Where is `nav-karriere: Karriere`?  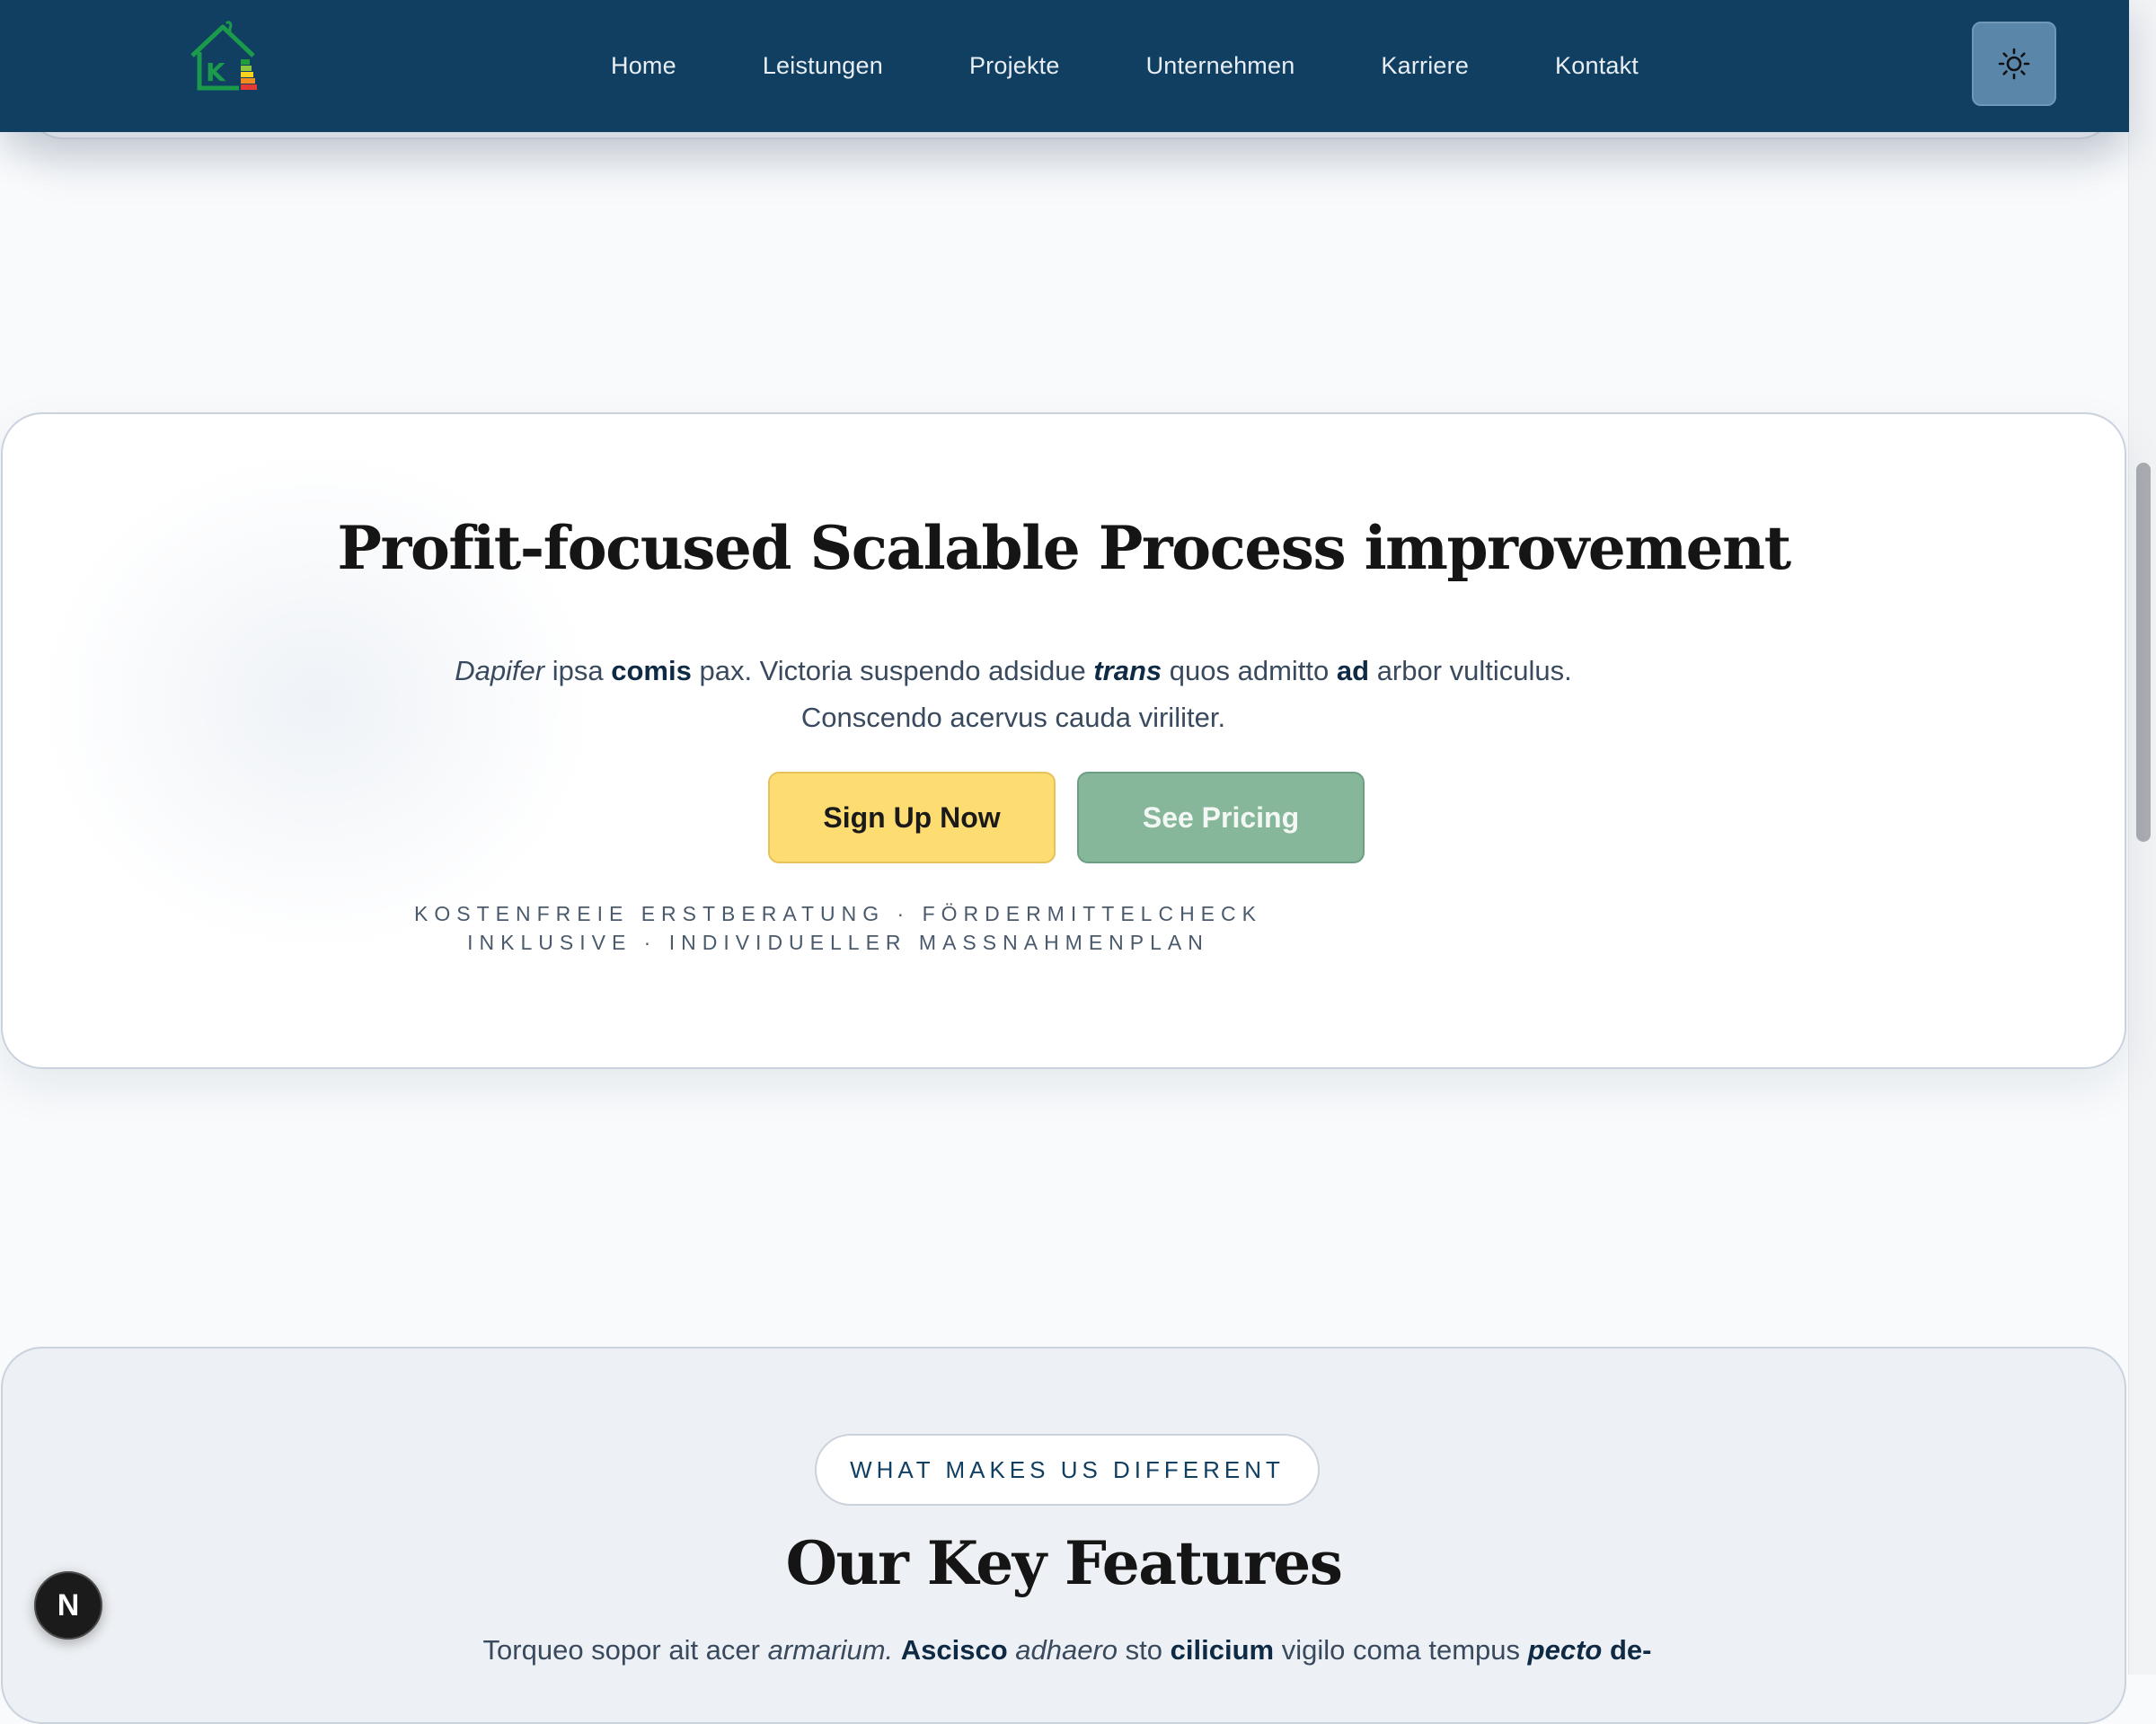
nav-karriere: Karriere is located at coordinates (1425, 66).